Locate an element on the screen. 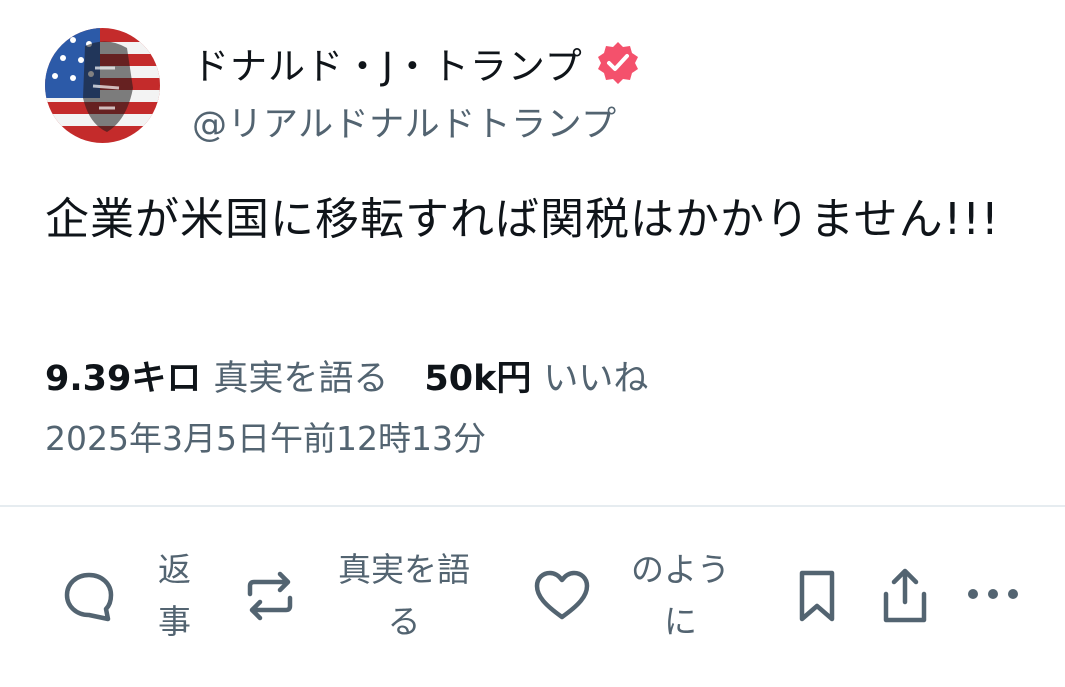 The height and width of the screenshot is (687, 1065). divider is located at coordinates (532, 506).